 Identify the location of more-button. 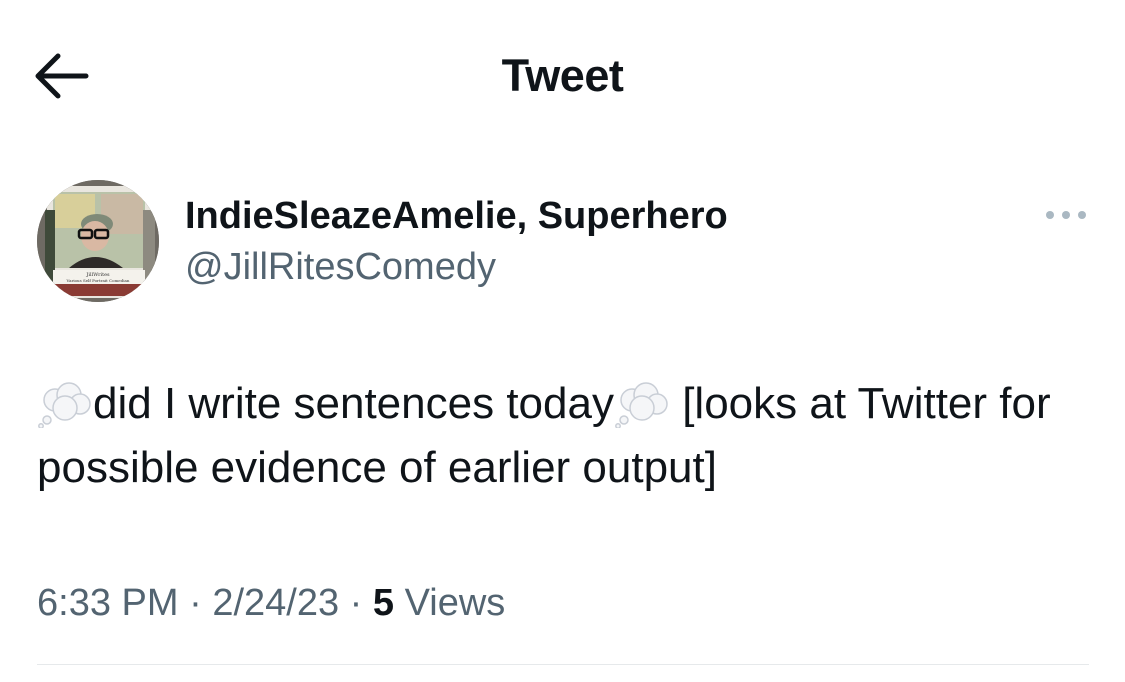
(1066, 215).